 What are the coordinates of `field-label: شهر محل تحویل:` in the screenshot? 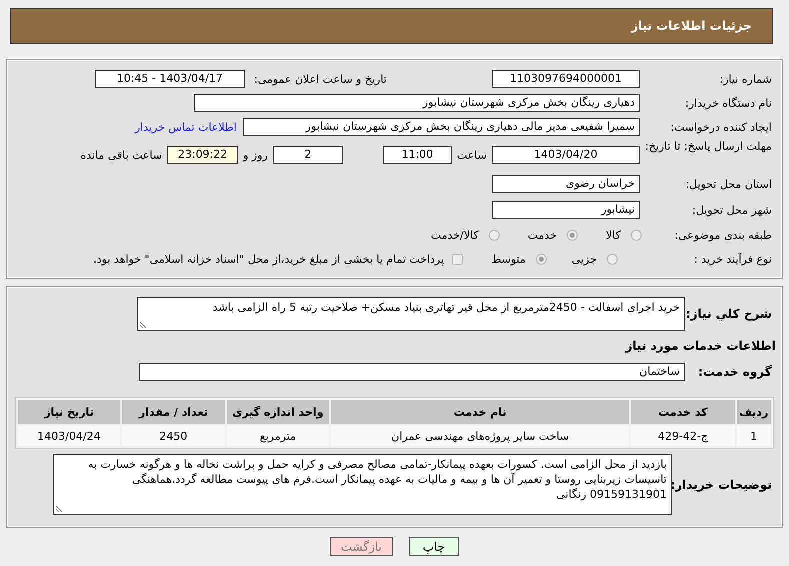 It's located at (732, 210).